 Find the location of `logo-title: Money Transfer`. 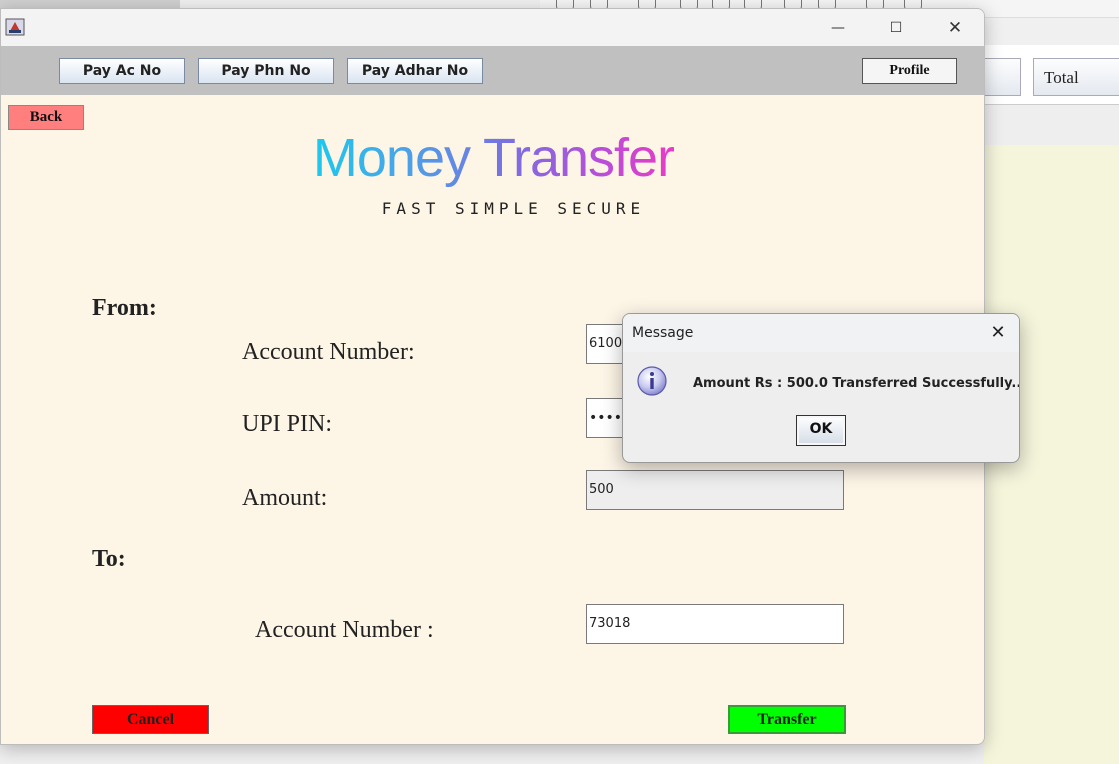

logo-title: Money Transfer is located at coordinates (492, 158).